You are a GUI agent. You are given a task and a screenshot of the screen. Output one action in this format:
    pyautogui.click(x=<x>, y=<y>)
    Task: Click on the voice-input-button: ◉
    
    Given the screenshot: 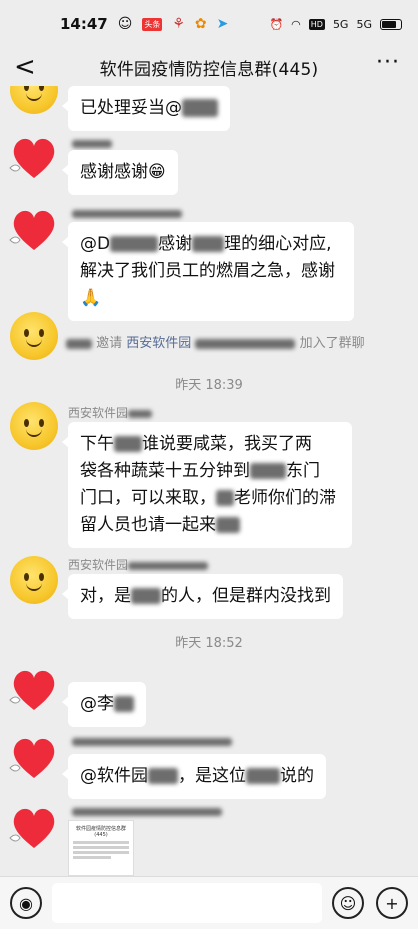 What is the action you would take?
    pyautogui.click(x=26, y=903)
    